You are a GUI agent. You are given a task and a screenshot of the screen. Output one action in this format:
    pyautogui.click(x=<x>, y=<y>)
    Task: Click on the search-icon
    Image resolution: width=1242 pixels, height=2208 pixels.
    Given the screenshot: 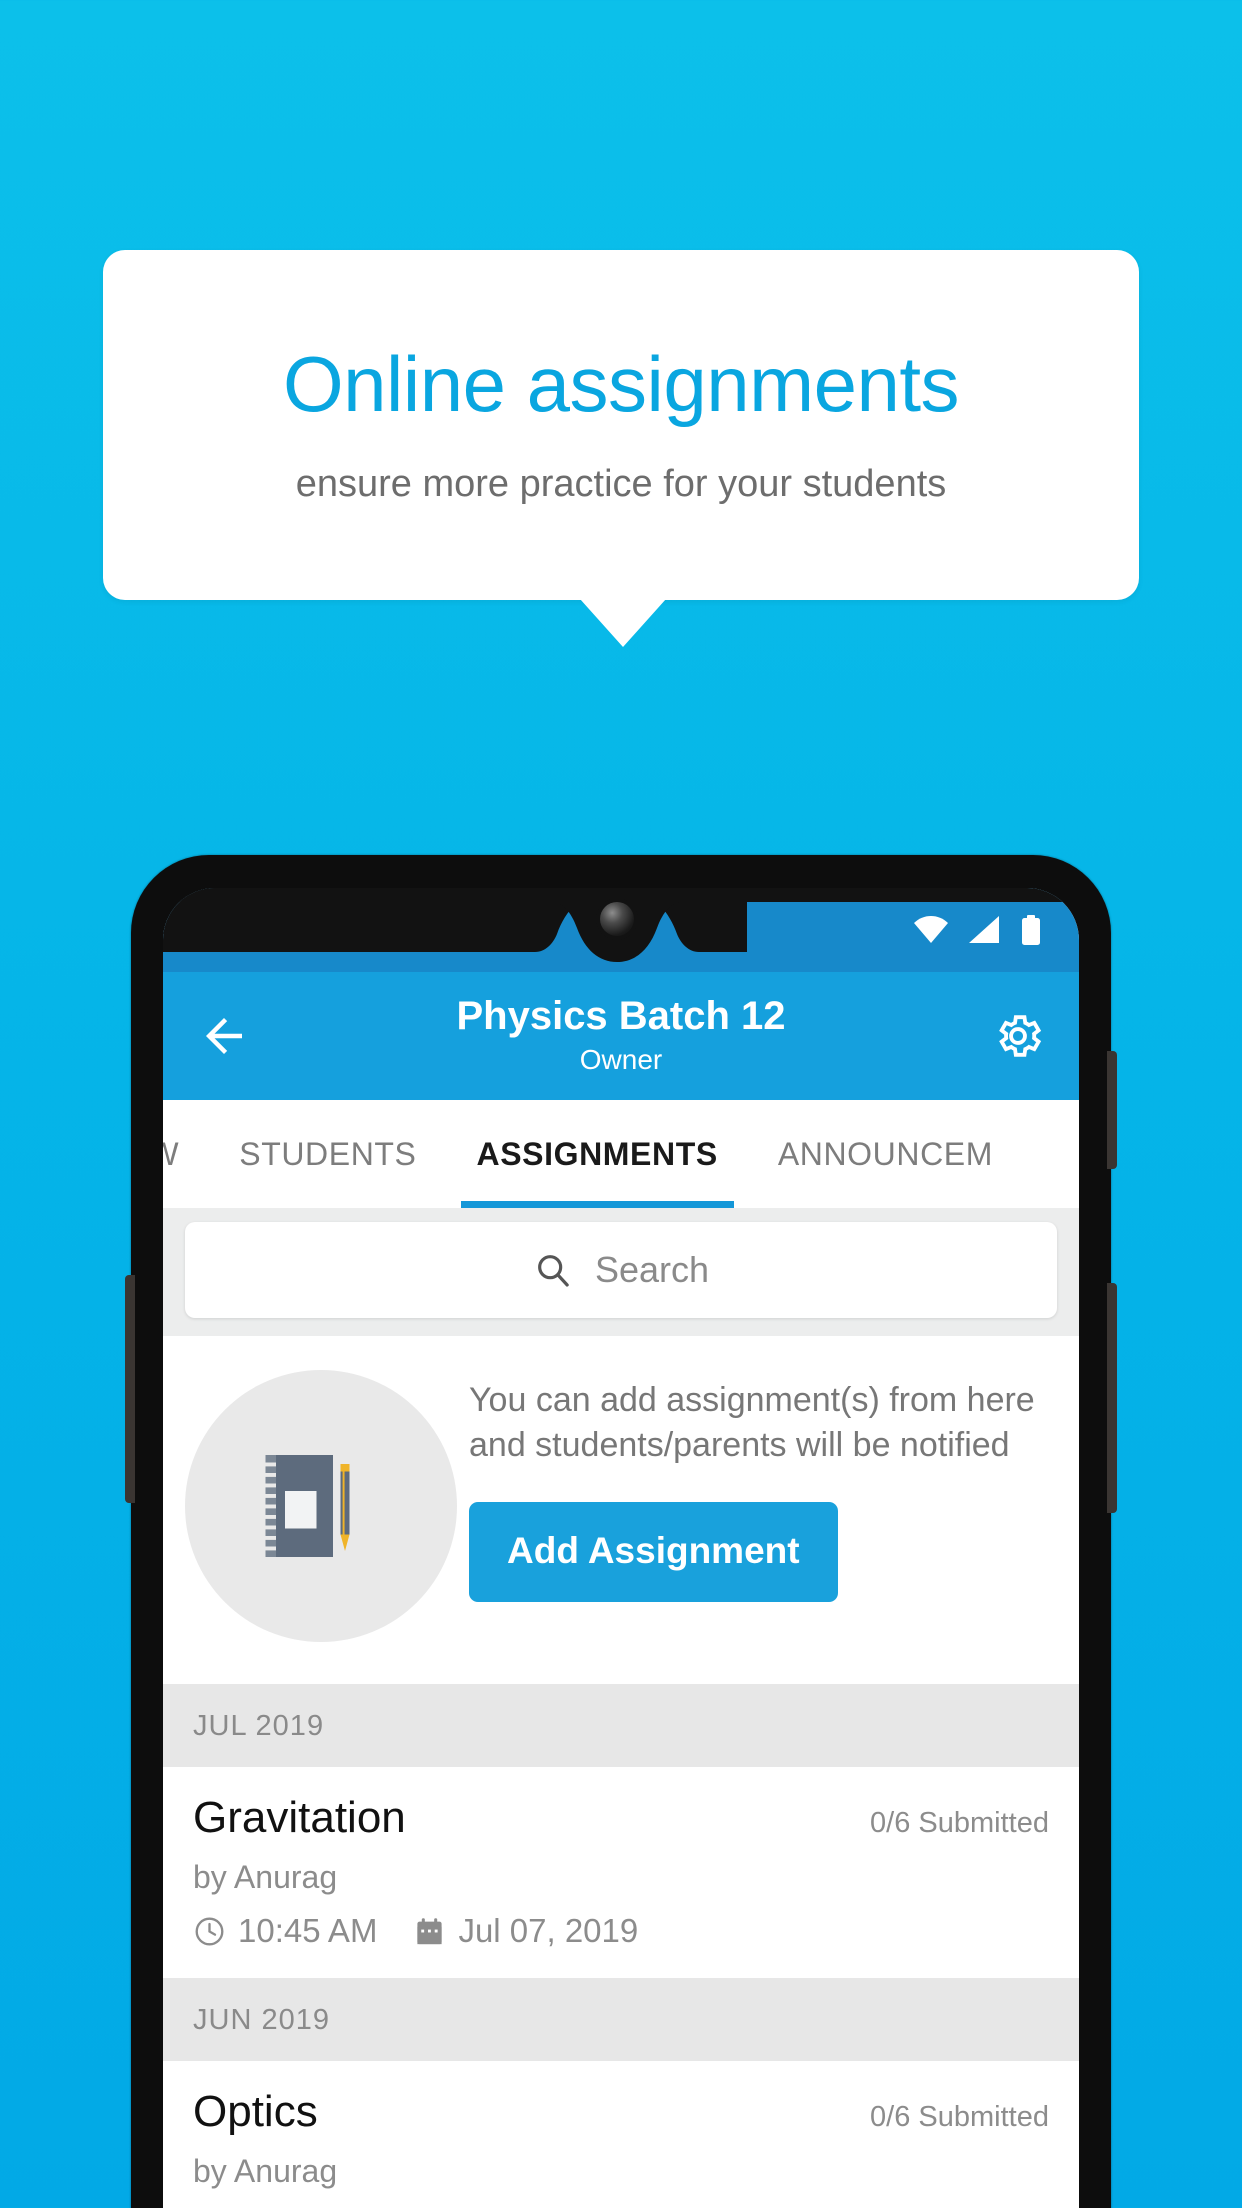 What is the action you would take?
    pyautogui.click(x=553, y=1271)
    